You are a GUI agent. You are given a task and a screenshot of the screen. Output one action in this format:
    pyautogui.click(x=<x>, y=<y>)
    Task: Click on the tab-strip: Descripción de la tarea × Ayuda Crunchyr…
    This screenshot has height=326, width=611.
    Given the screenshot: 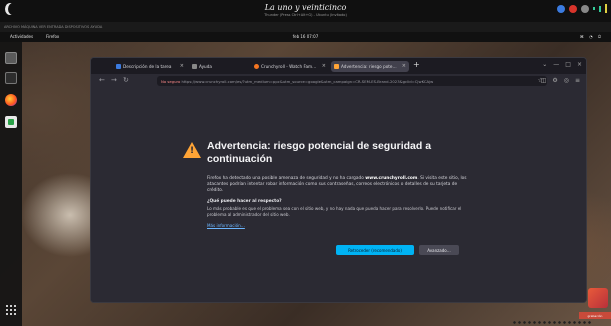 What is the action you would take?
    pyautogui.click(x=338, y=66)
    